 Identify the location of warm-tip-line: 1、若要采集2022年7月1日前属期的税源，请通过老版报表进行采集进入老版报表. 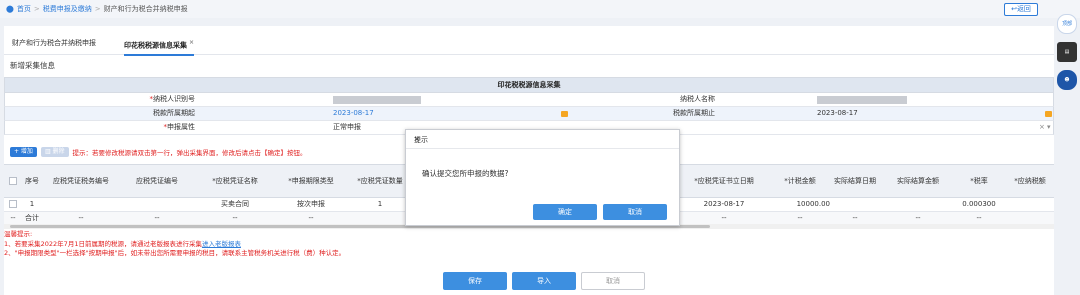
(122, 243).